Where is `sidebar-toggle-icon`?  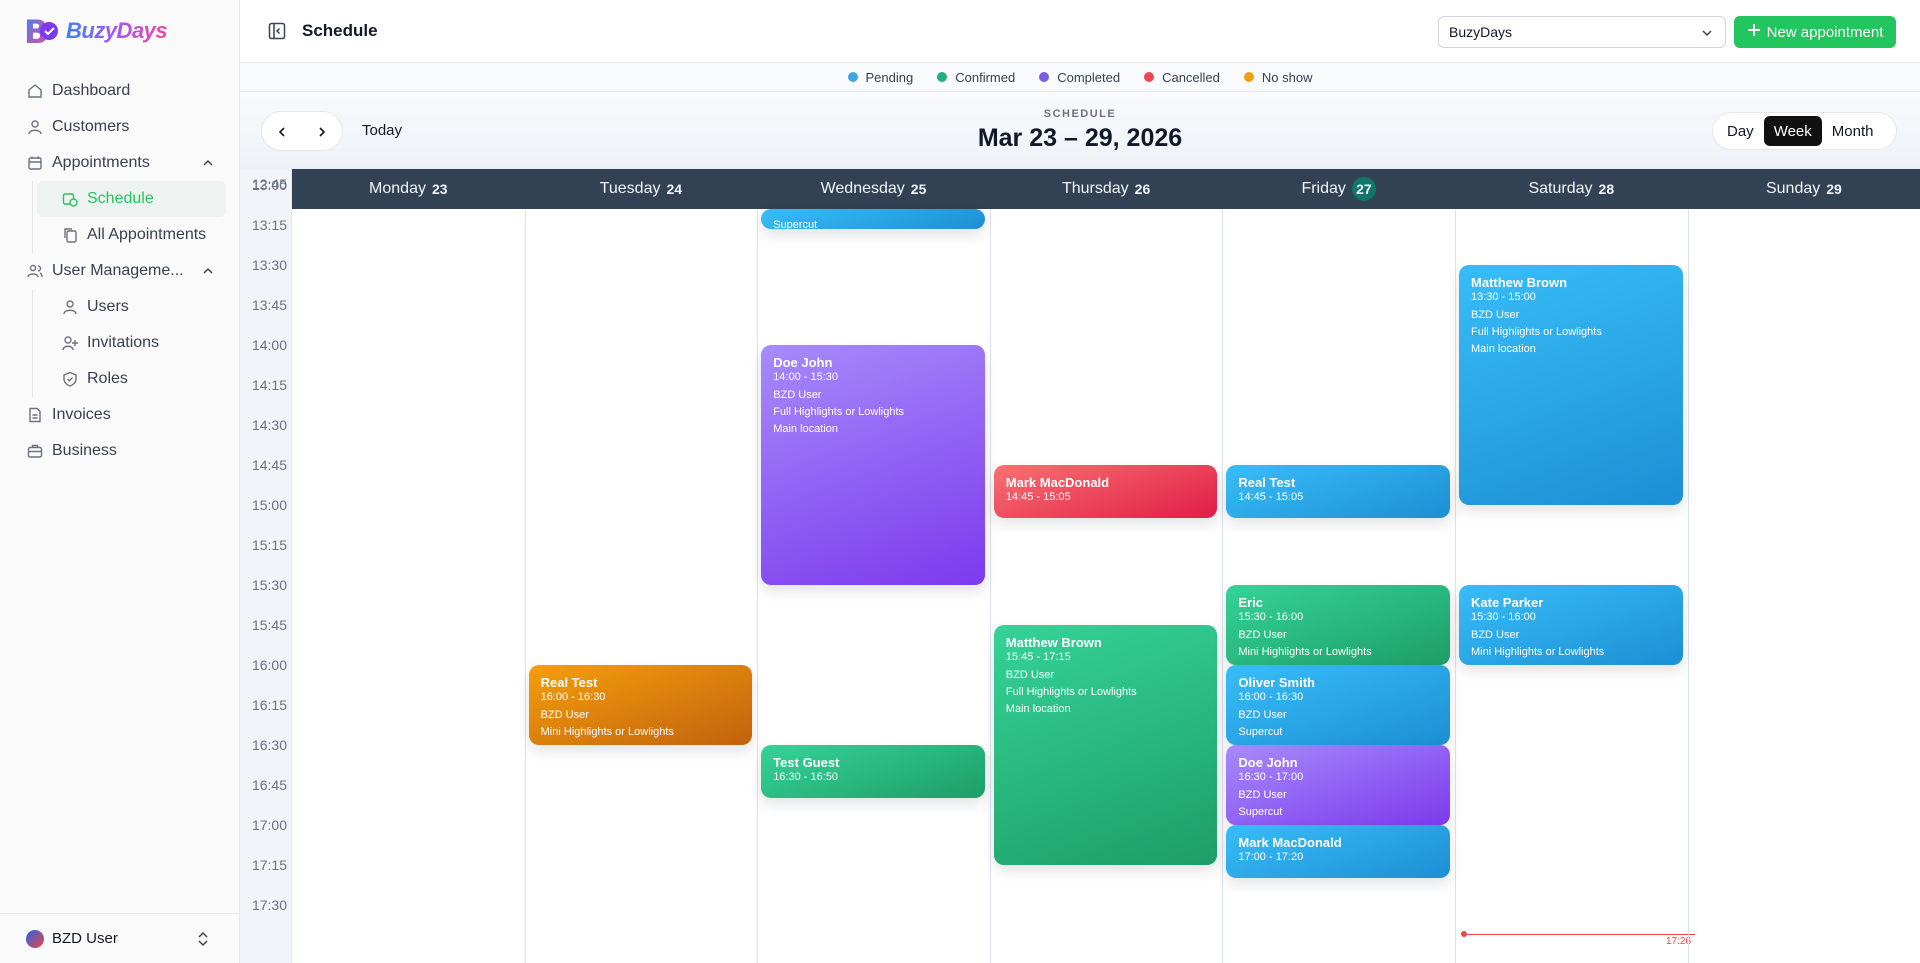
sidebar-toggle-icon is located at coordinates (277, 31).